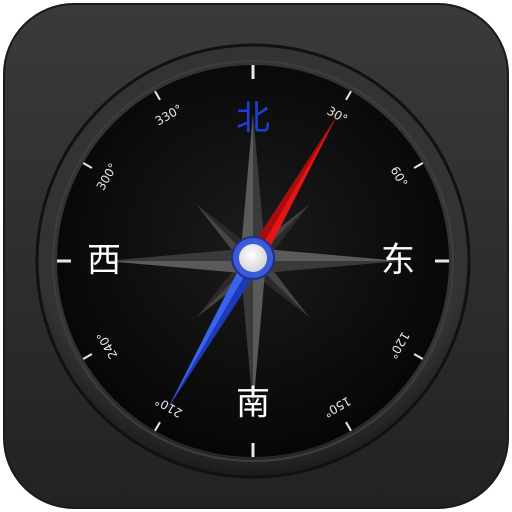  I want to click on needle-hub-cap, so click(253, 258).